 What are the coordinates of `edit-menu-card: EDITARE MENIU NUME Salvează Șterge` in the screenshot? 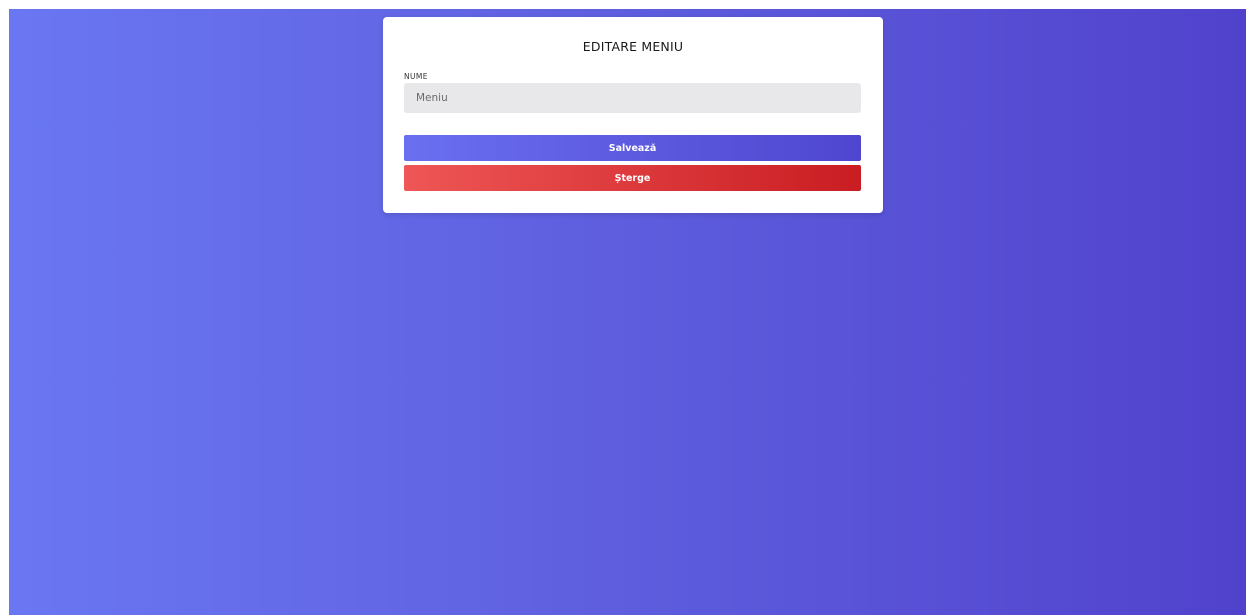 It's located at (633, 115).